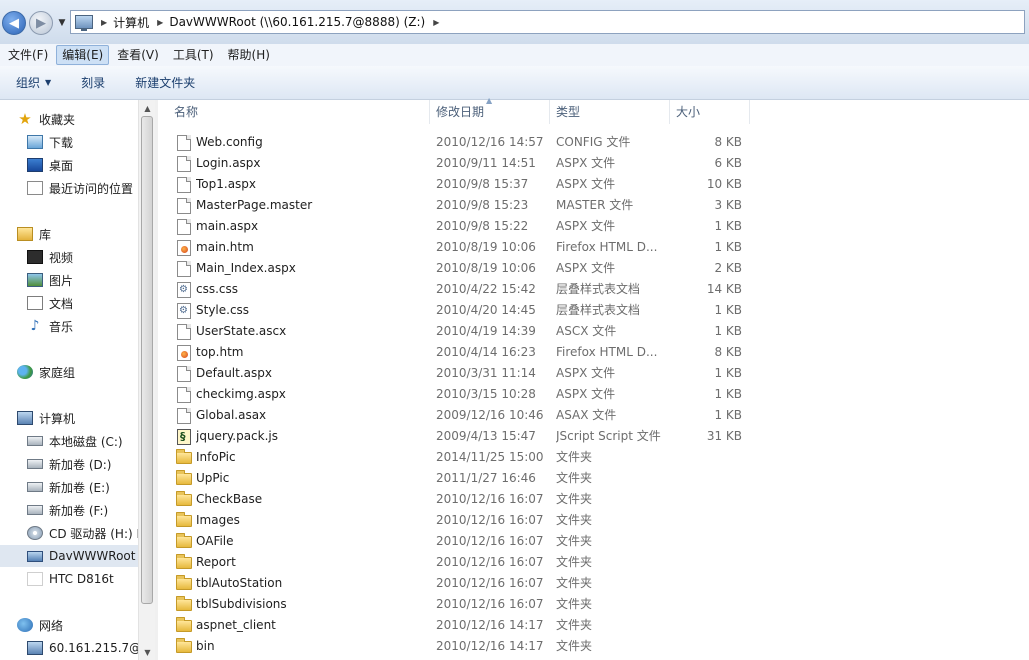 Image resolution: width=1029 pixels, height=660 pixels. What do you see at coordinates (184, 395) in the screenshot?
I see `file-icon` at bounding box center [184, 395].